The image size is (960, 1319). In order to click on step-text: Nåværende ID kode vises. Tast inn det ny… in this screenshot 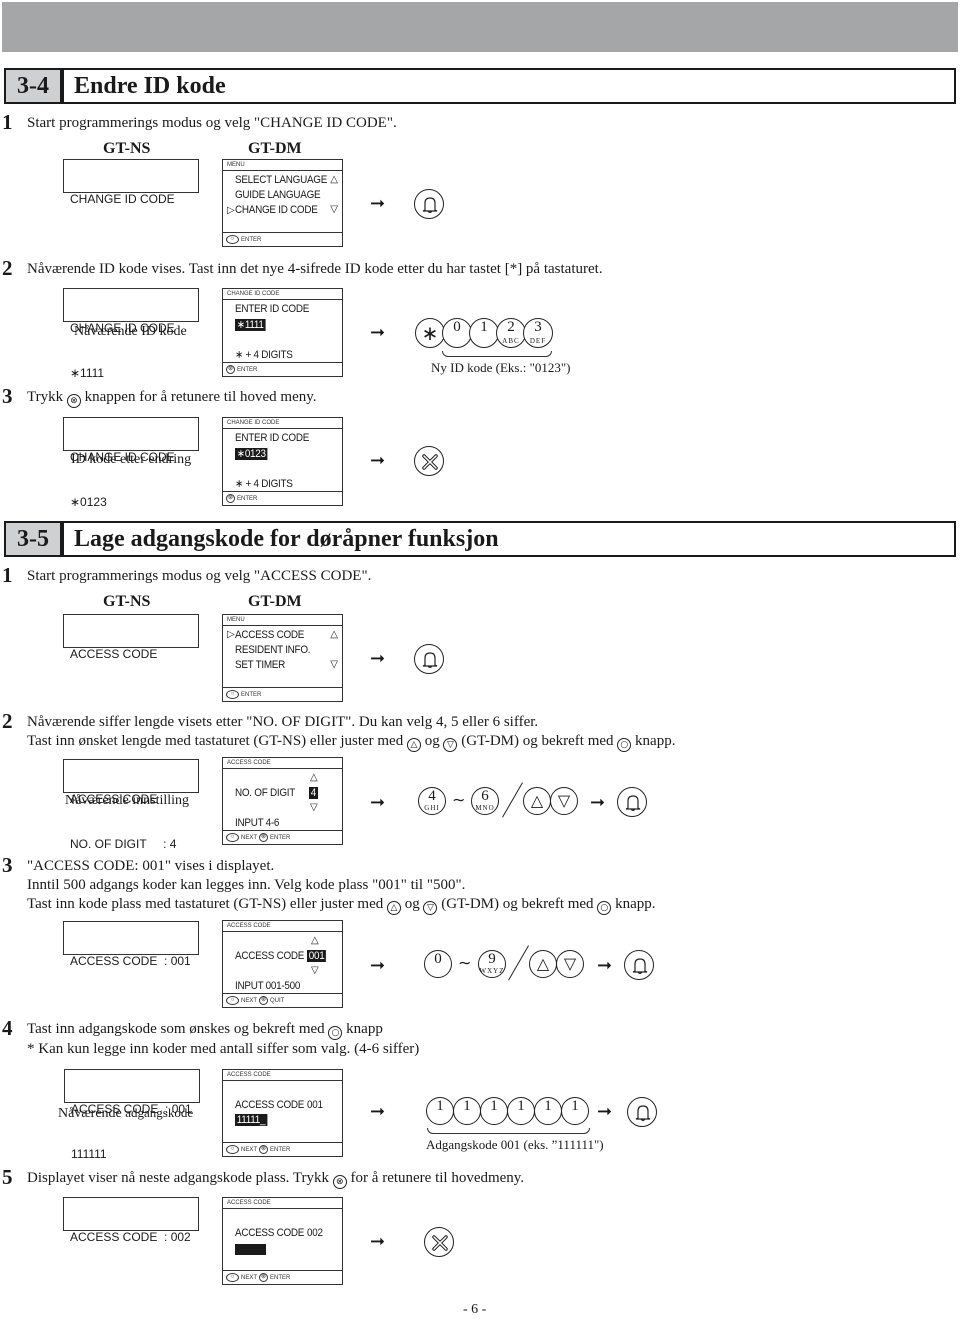, I will do `click(315, 269)`.